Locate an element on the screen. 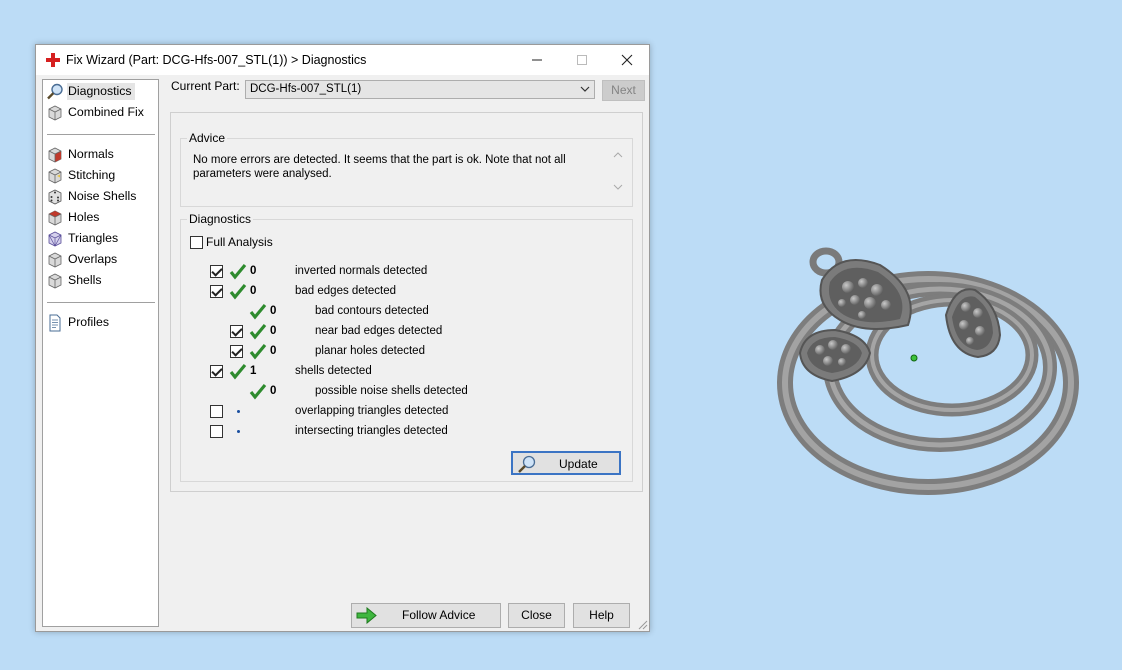 This screenshot has width=1122, height=670. follow-advice-label: Follow Advice is located at coordinates (439, 615).